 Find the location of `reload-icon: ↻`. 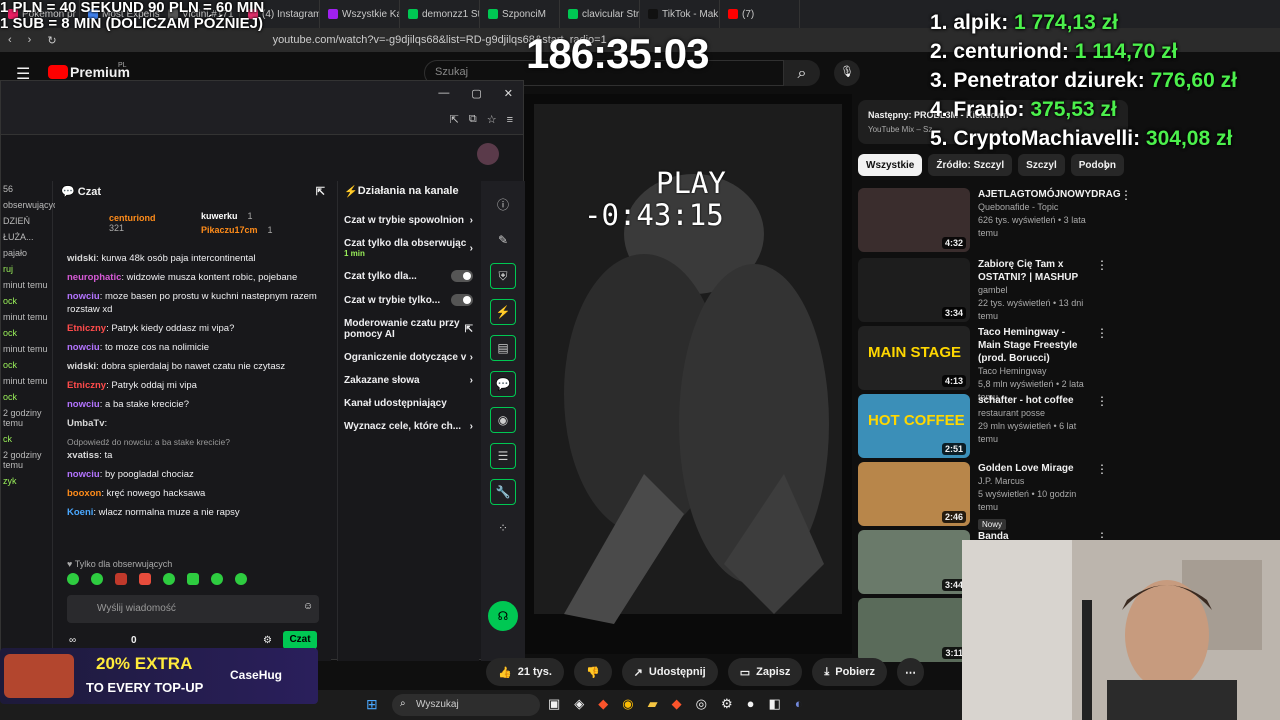

reload-icon: ↻ is located at coordinates (51, 40).